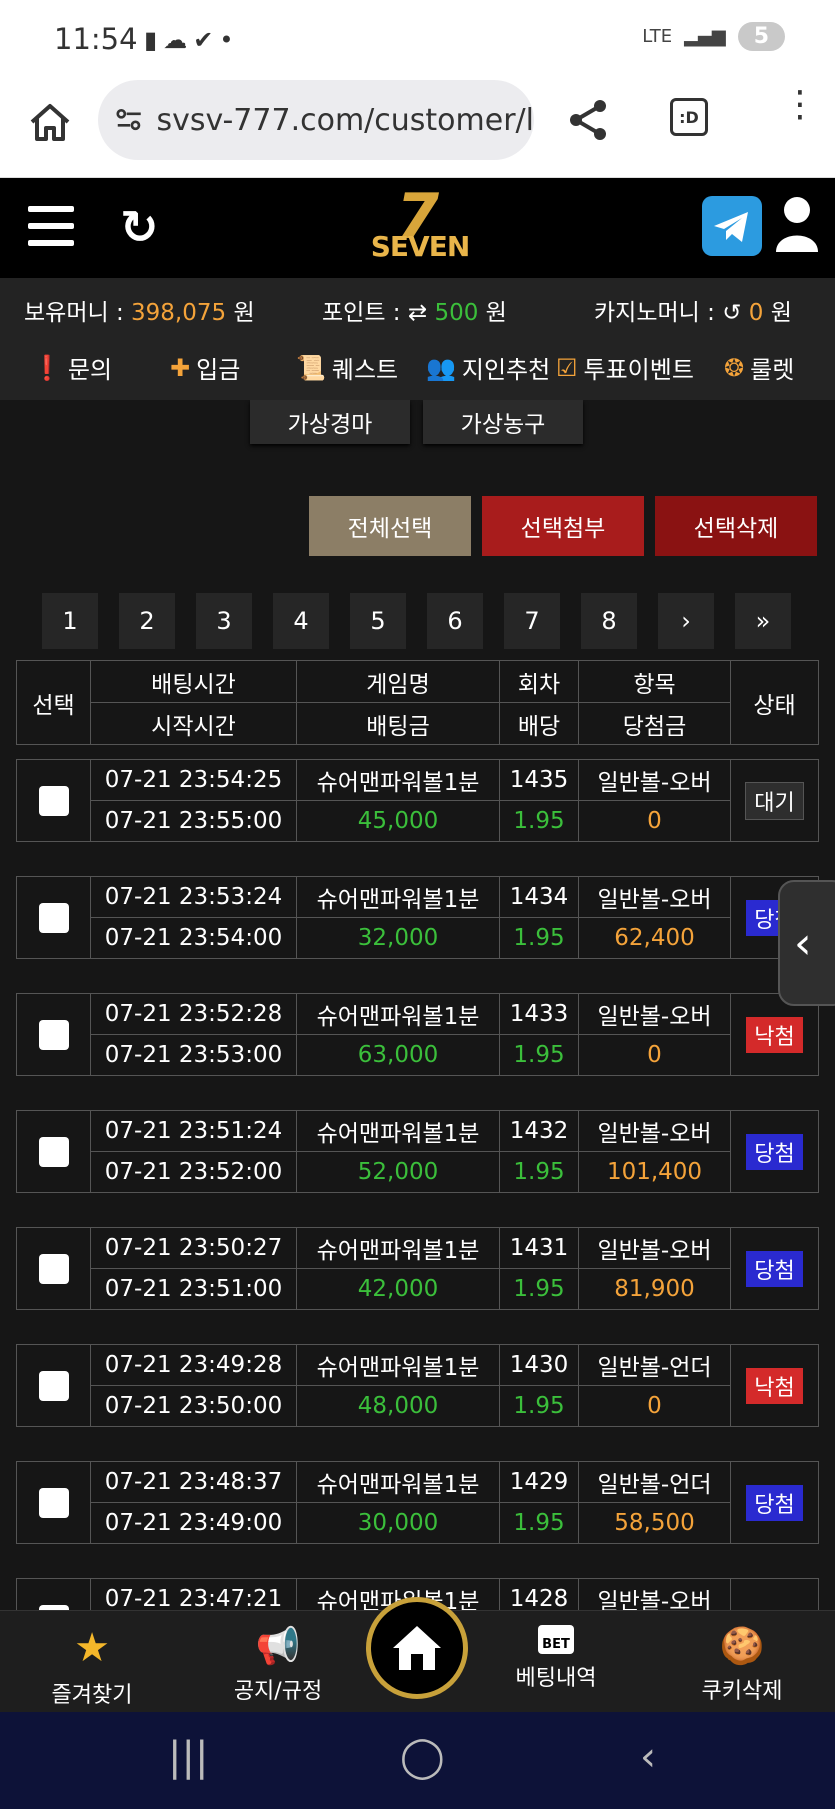 The height and width of the screenshot is (1809, 835). I want to click on site-settings-icon, so click(129, 120).